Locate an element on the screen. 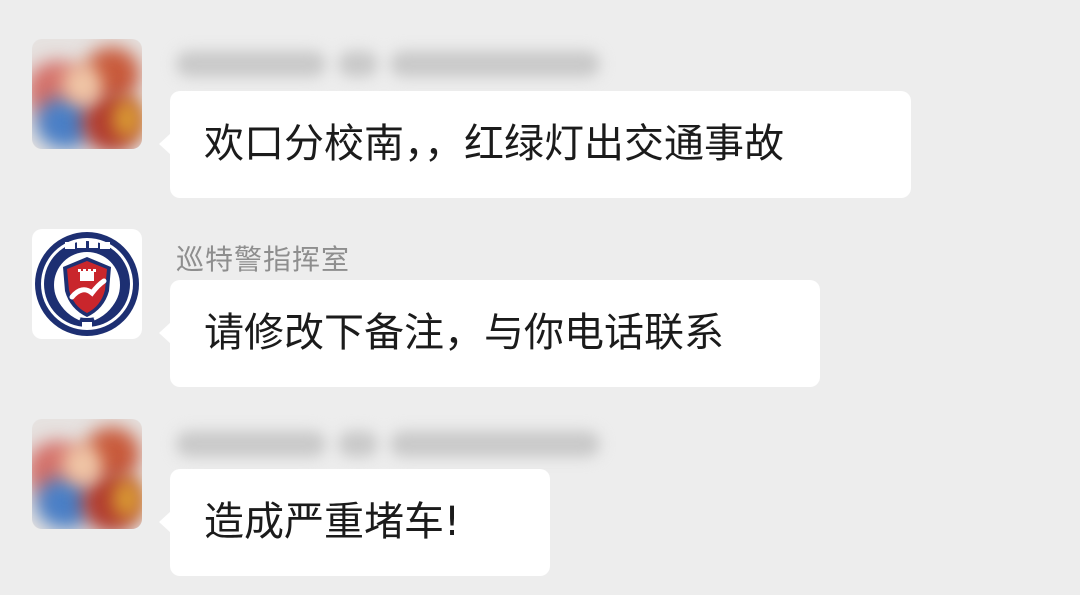  message-bubble: 请修改下备注，与你电话联系 is located at coordinates (489, 333).